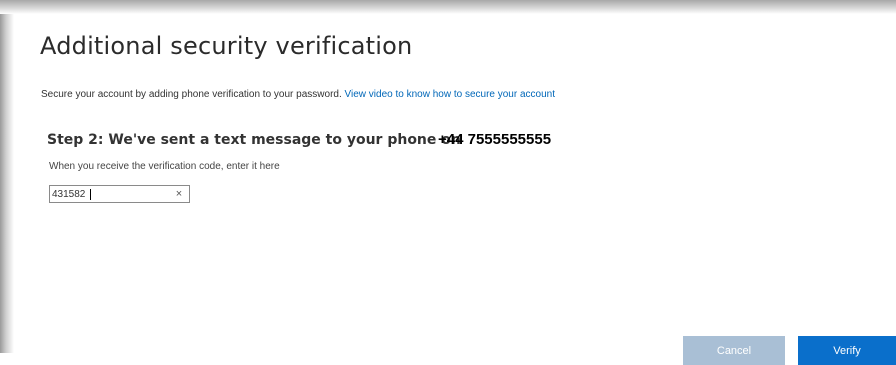 This screenshot has width=896, height=365. I want to click on phone-number: +44 7555555555, so click(495, 139).